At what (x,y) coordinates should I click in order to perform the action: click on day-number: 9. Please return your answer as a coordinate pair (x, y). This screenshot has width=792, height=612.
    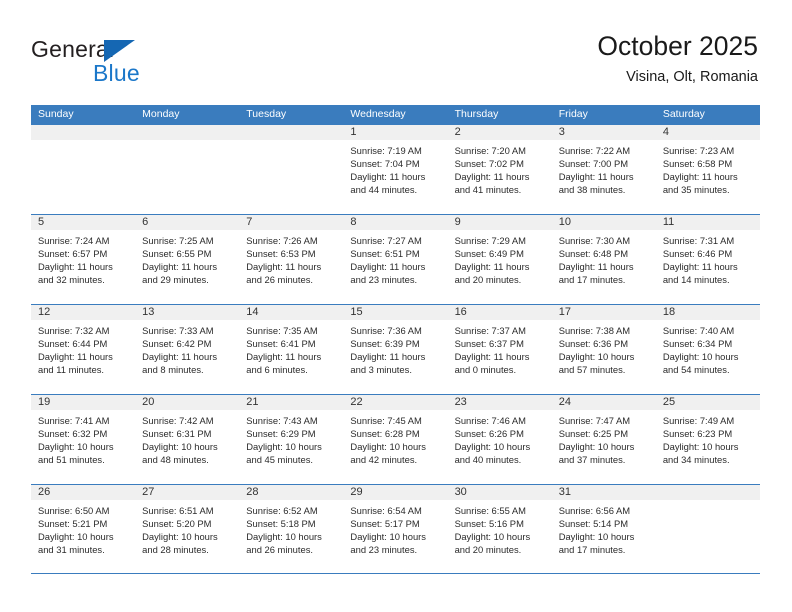
    Looking at the image, I should click on (457, 222).